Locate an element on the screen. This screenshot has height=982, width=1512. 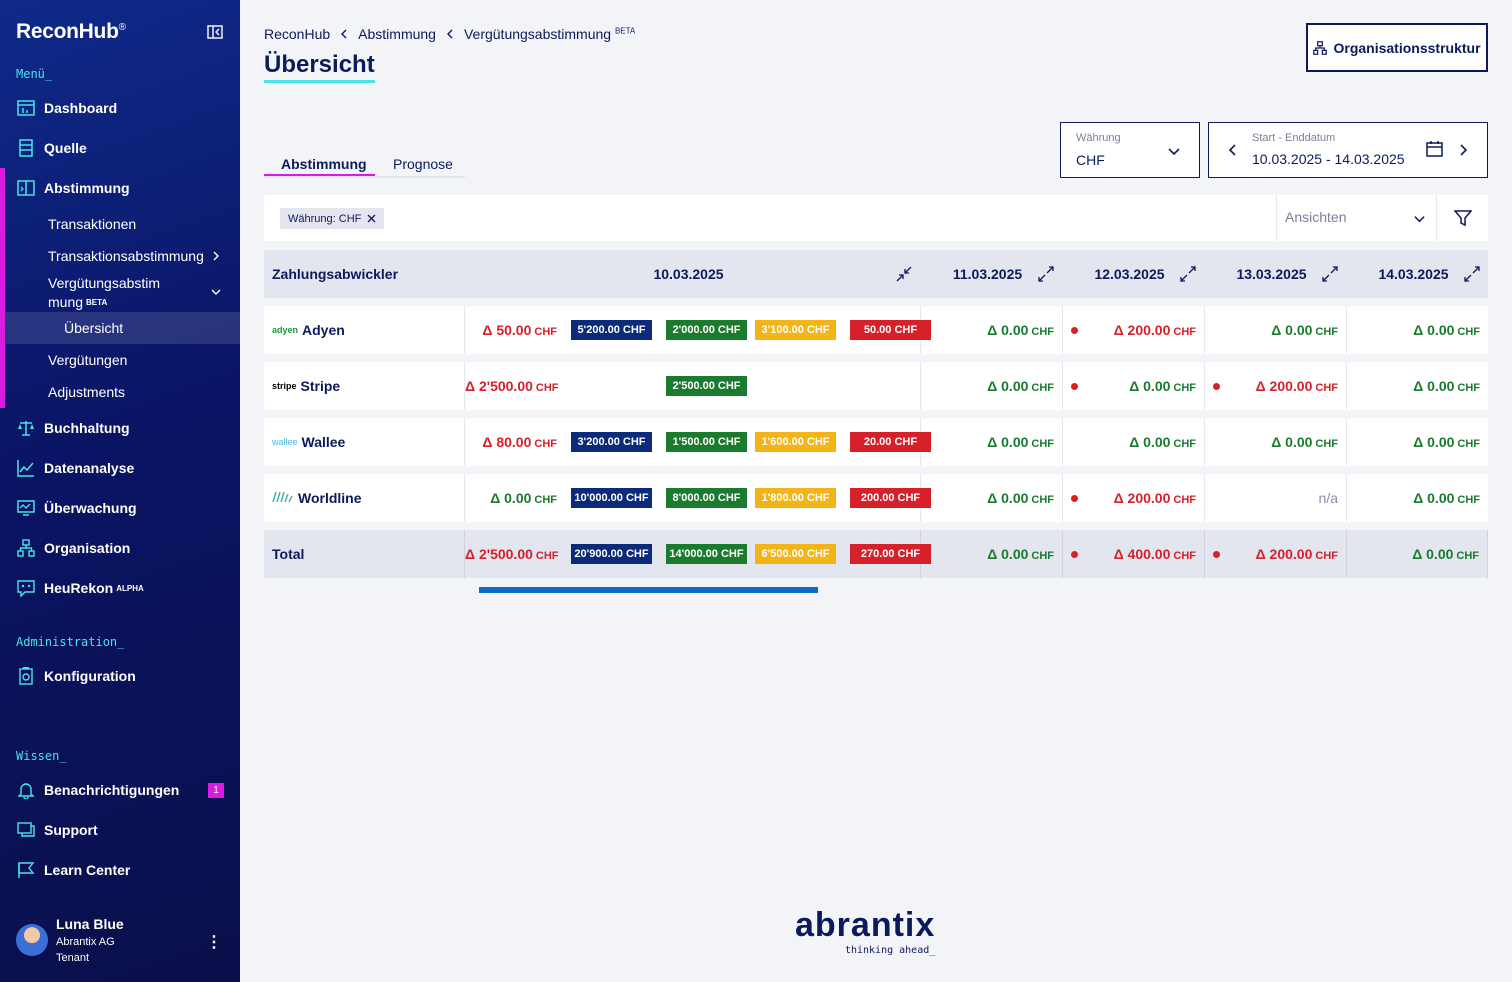
chevron-down-icon is located at coordinates (216, 292).